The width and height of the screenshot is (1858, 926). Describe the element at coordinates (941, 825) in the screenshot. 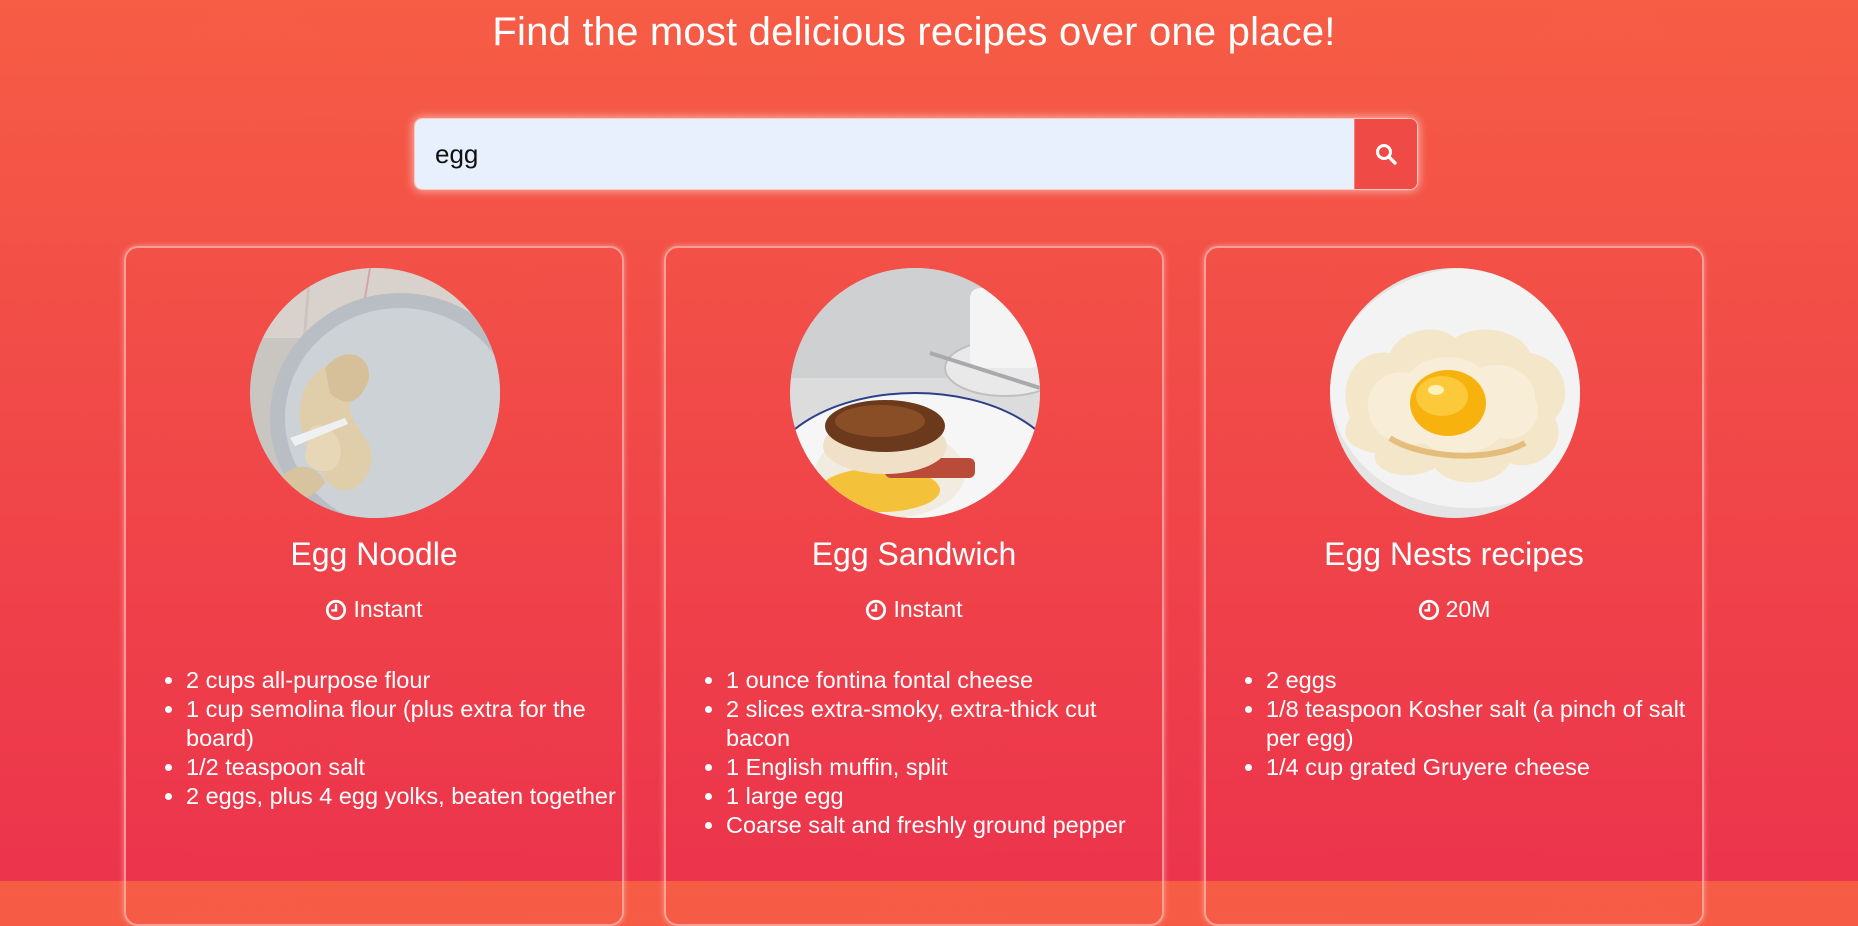

I see `ingredient-item: Coarse salt and freshly ground pepper` at that location.